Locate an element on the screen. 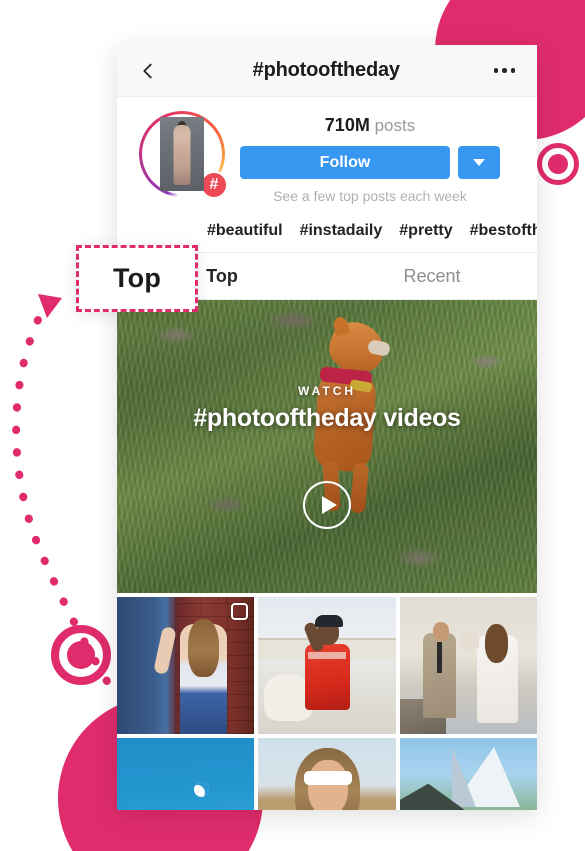  grid-item-man-red-vest-rooftop is located at coordinates (327, 666).